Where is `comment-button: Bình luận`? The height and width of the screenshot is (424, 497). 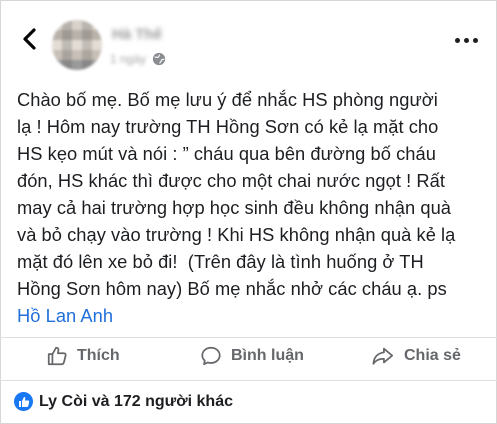
comment-button: Bình luận is located at coordinates (252, 356).